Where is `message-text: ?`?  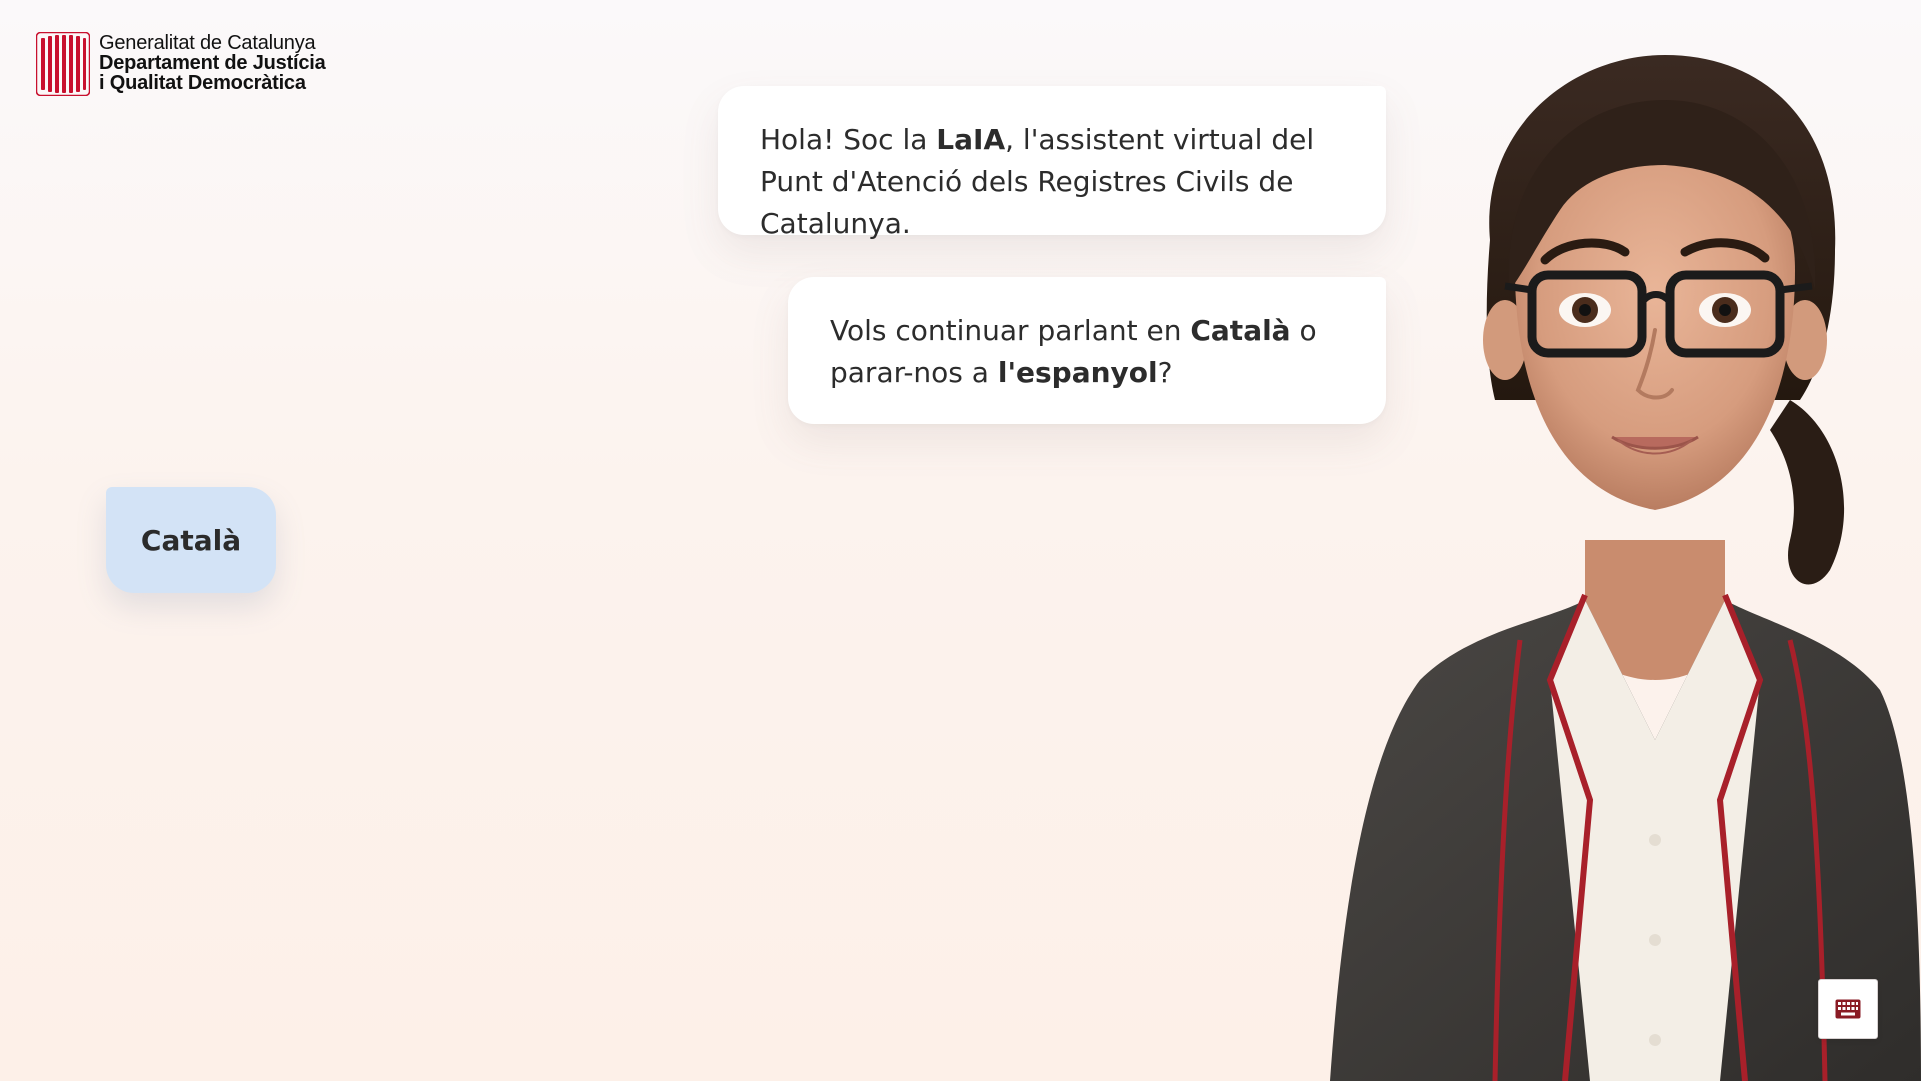 message-text: ? is located at coordinates (1165, 372).